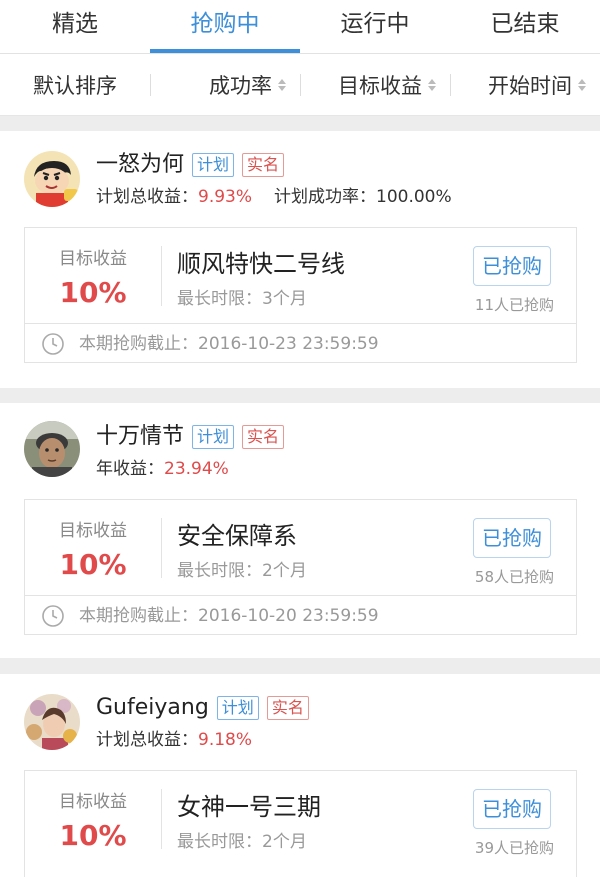  I want to click on stat-value: 100.00%, so click(414, 197).